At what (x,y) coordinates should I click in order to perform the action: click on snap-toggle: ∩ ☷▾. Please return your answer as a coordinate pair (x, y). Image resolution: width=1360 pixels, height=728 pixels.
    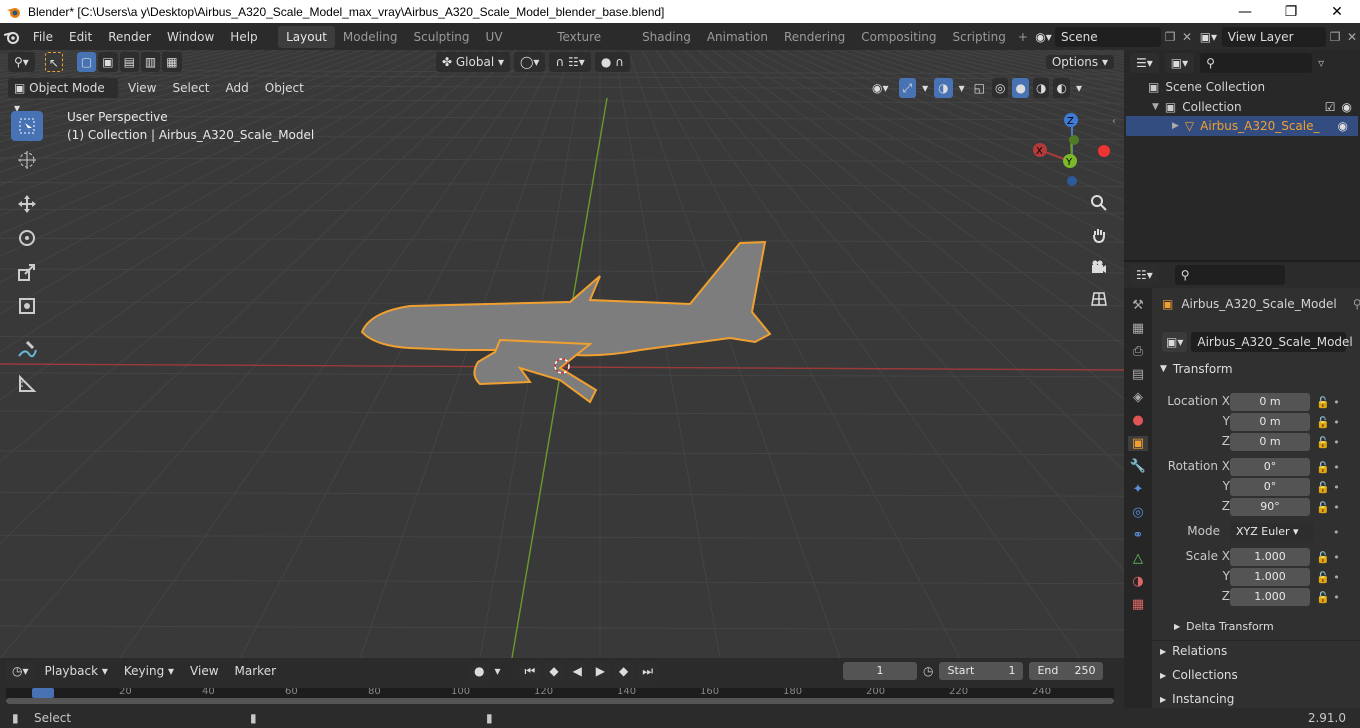
    Looking at the image, I should click on (570, 62).